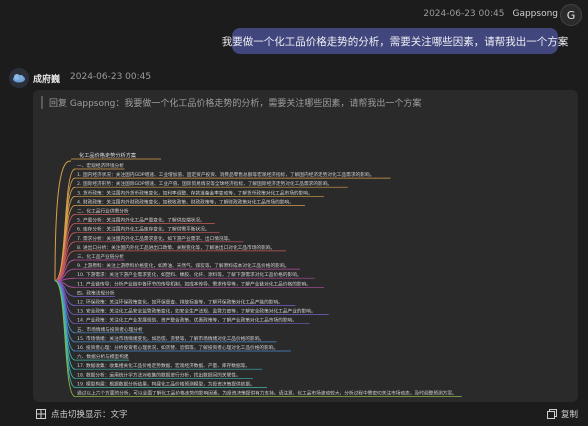 This screenshot has width=588, height=426. I want to click on user-avatar-letter: G, so click(571, 15).